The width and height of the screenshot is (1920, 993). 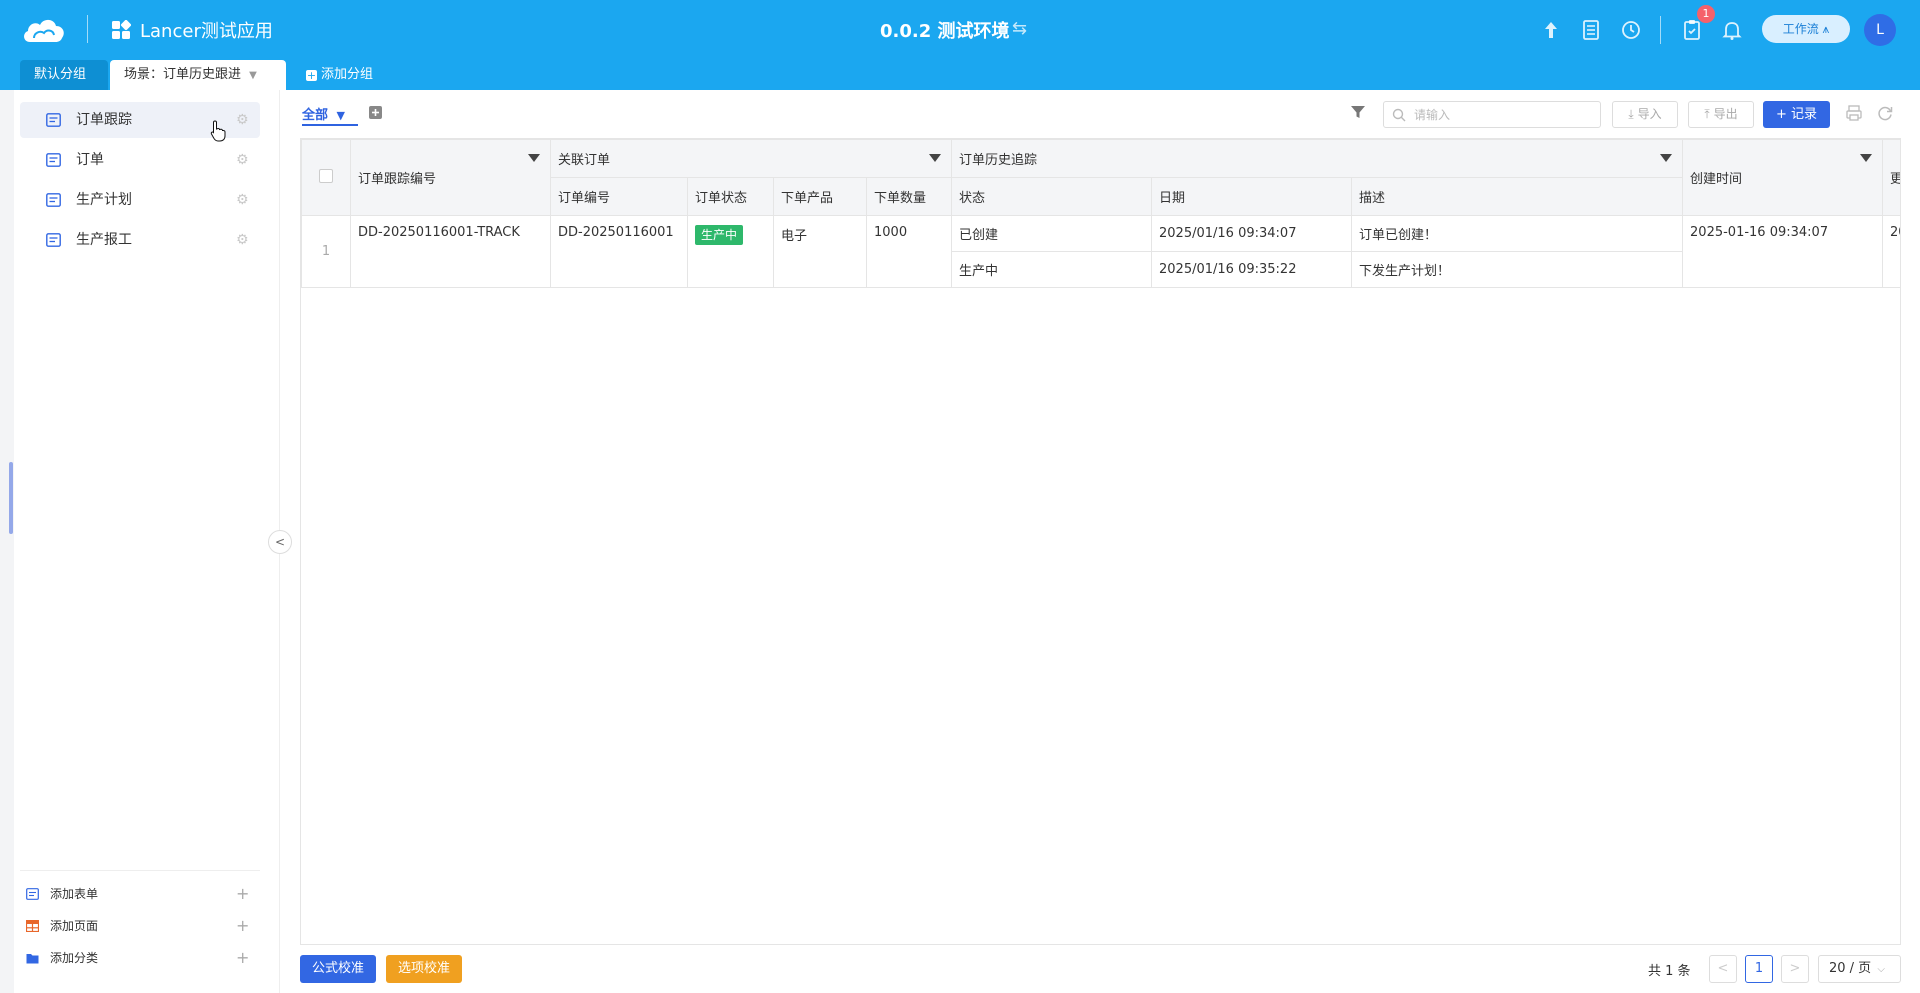 I want to click on cell-quantity: 1000, so click(x=909, y=251).